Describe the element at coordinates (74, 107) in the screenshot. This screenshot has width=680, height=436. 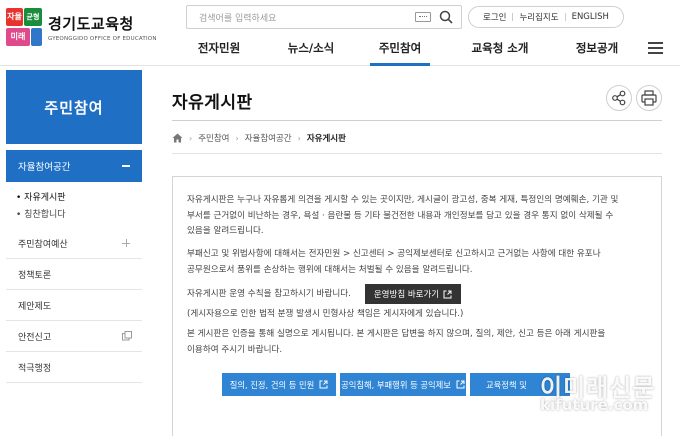
I see `sidebar-banner: 주민참여` at that location.